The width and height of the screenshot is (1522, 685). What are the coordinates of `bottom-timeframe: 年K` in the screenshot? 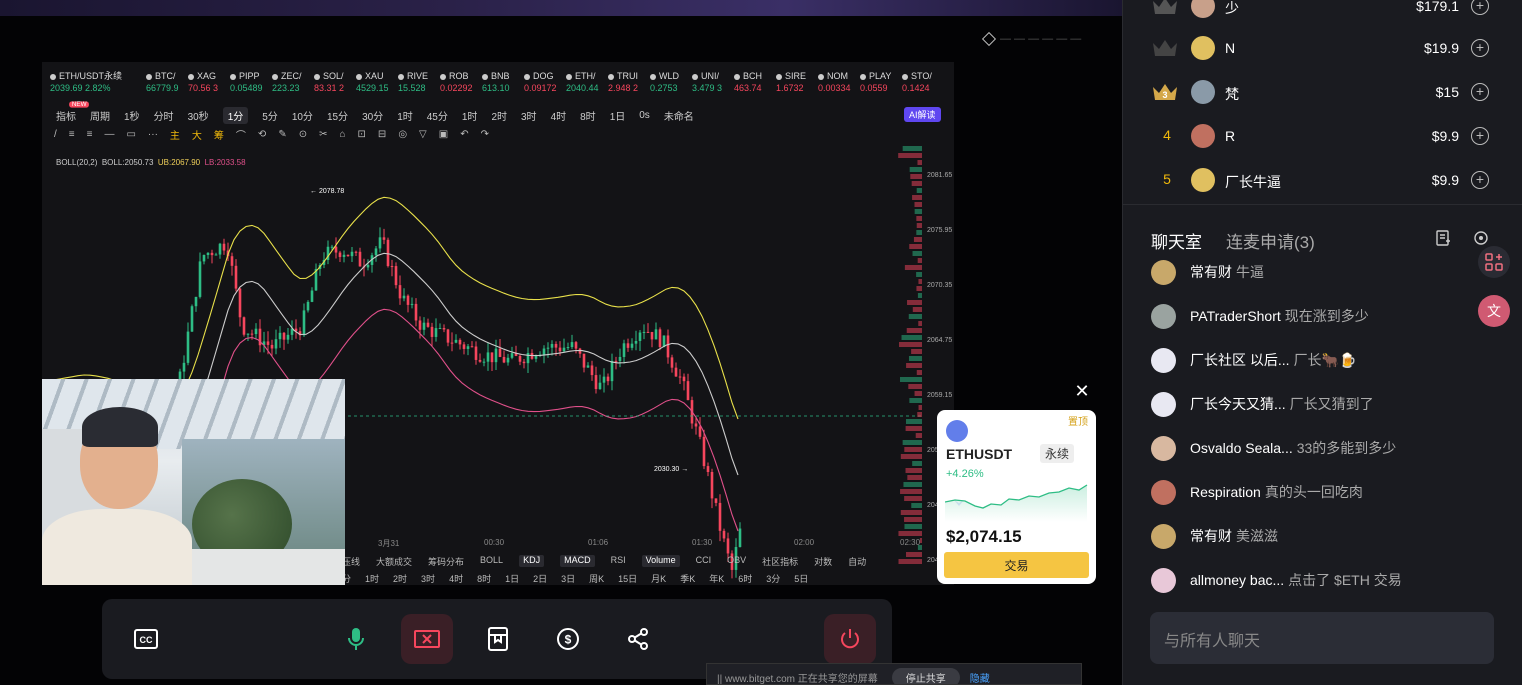 It's located at (716, 578).